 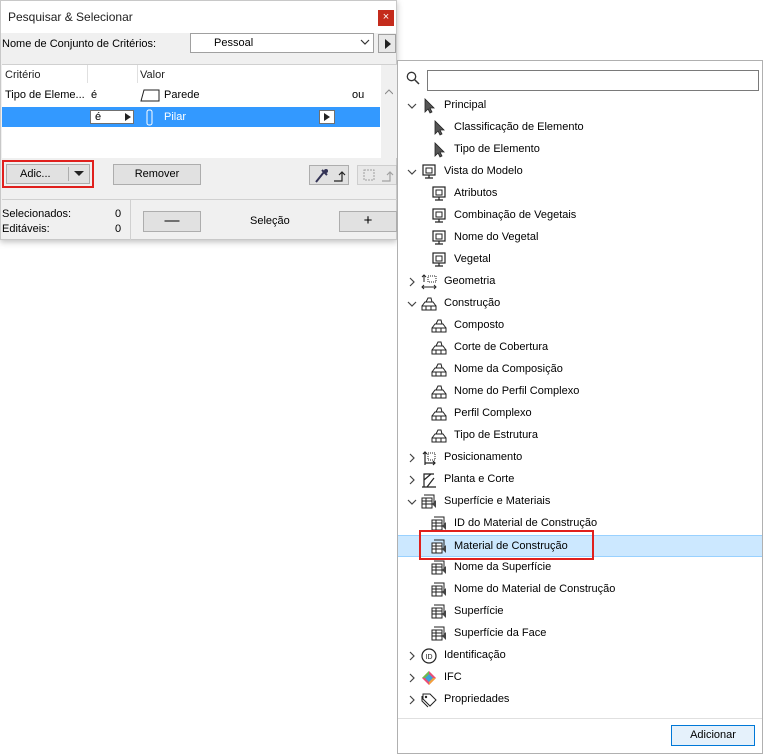 What do you see at coordinates (413, 78) in the screenshot?
I see `search-icon` at bounding box center [413, 78].